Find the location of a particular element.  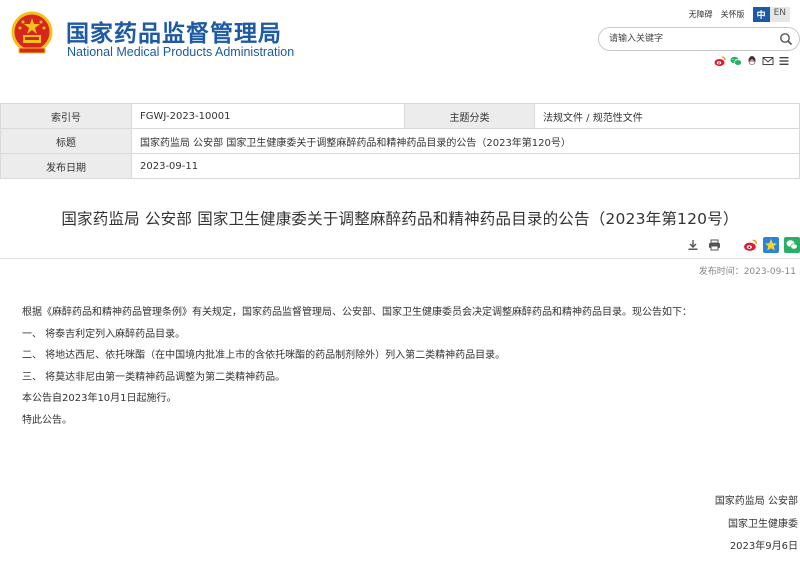

category-value: 法规文件 / 规范性文件 is located at coordinates (667, 116).